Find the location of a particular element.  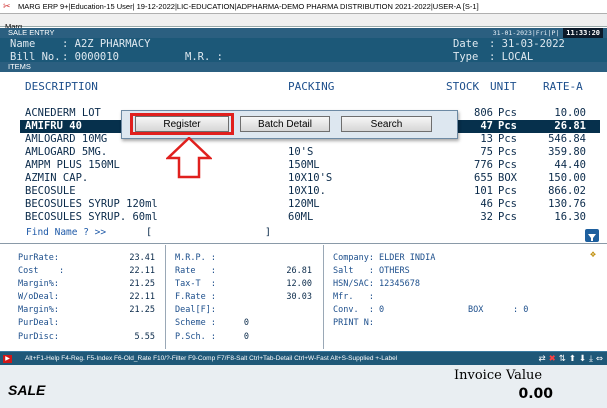

tools-icon: ✖ is located at coordinates (552, 359).